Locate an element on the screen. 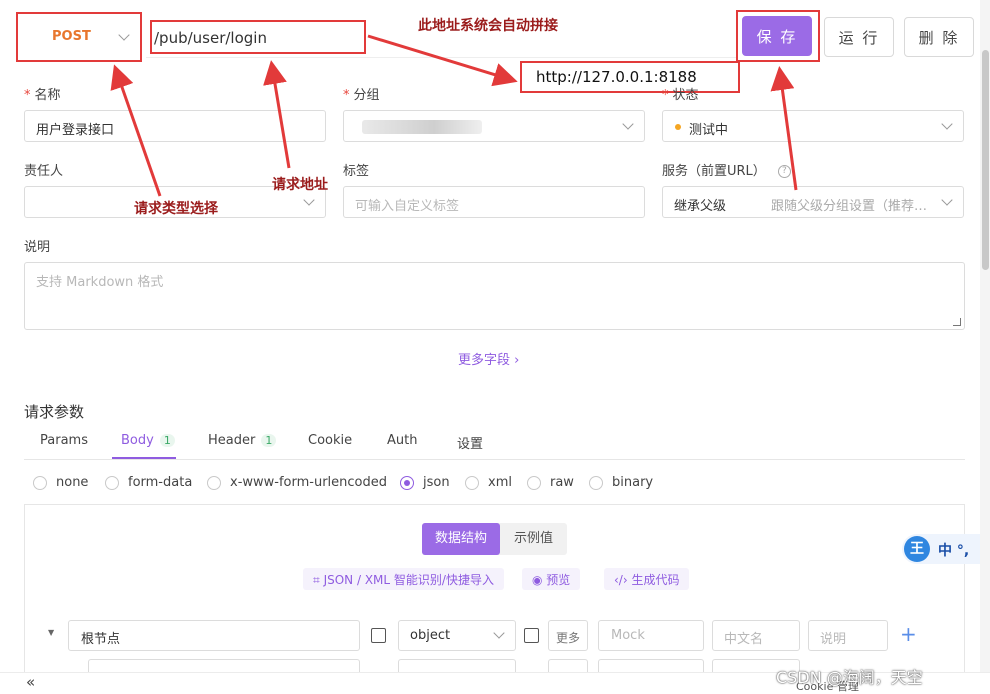 This screenshot has width=990, height=694. arrow-to-save is located at coordinates (784, 128).